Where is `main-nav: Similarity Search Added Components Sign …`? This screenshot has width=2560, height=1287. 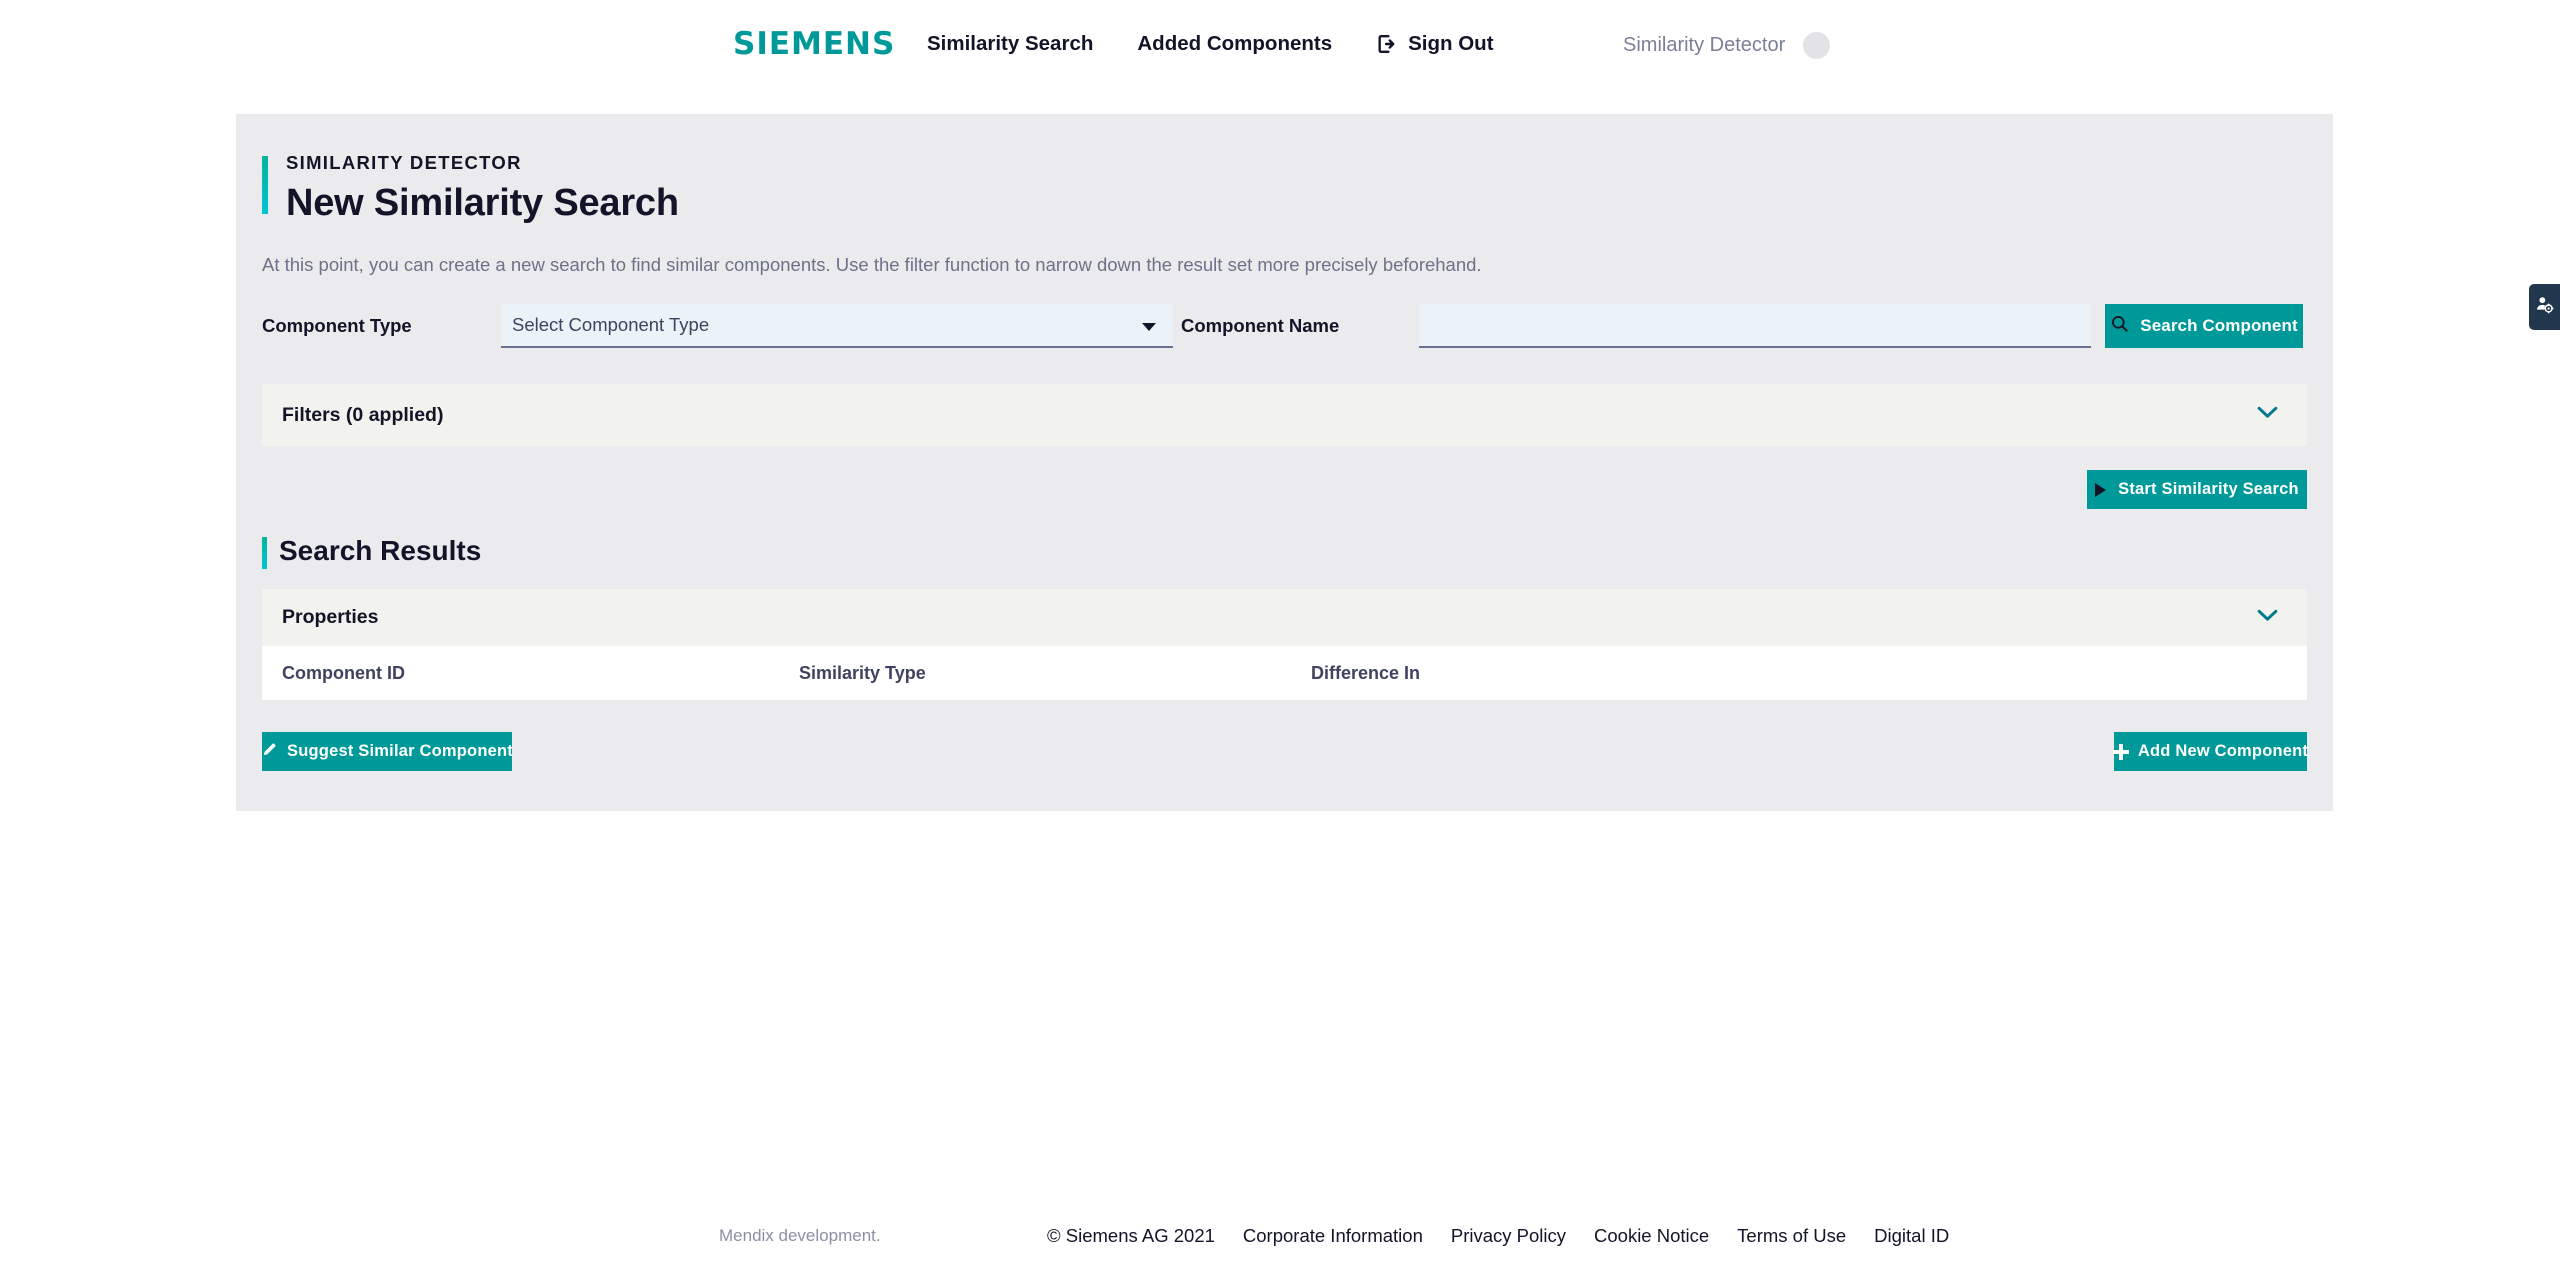 main-nav: Similarity Search Added Components Sign … is located at coordinates (1210, 44).